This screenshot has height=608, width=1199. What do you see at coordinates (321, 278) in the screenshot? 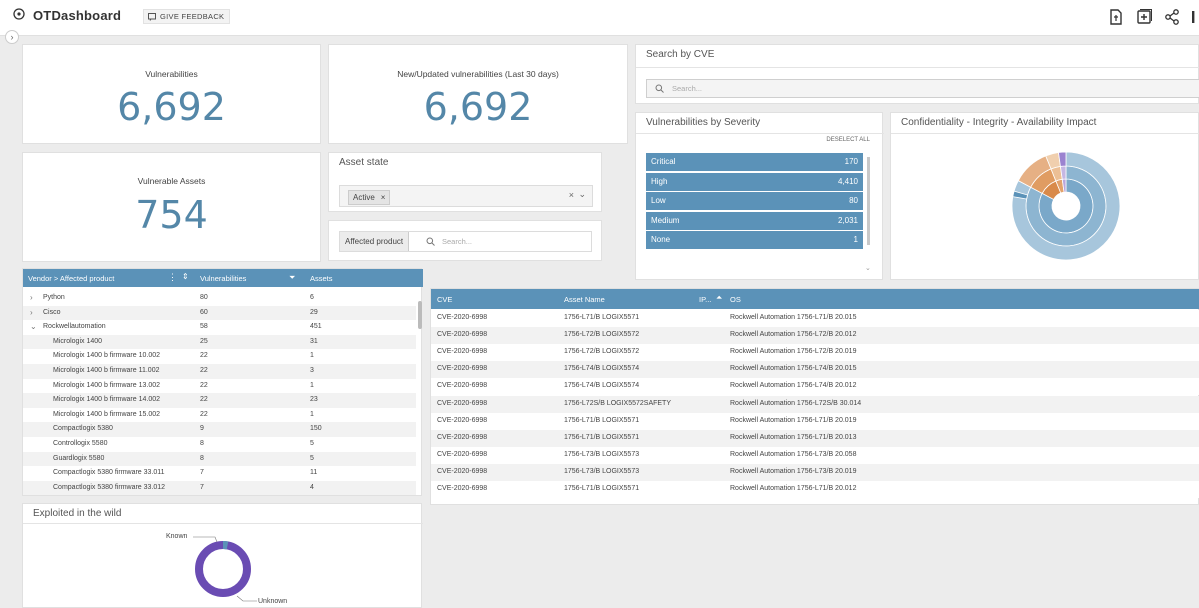
I see `col-header-assets: Assets` at bounding box center [321, 278].